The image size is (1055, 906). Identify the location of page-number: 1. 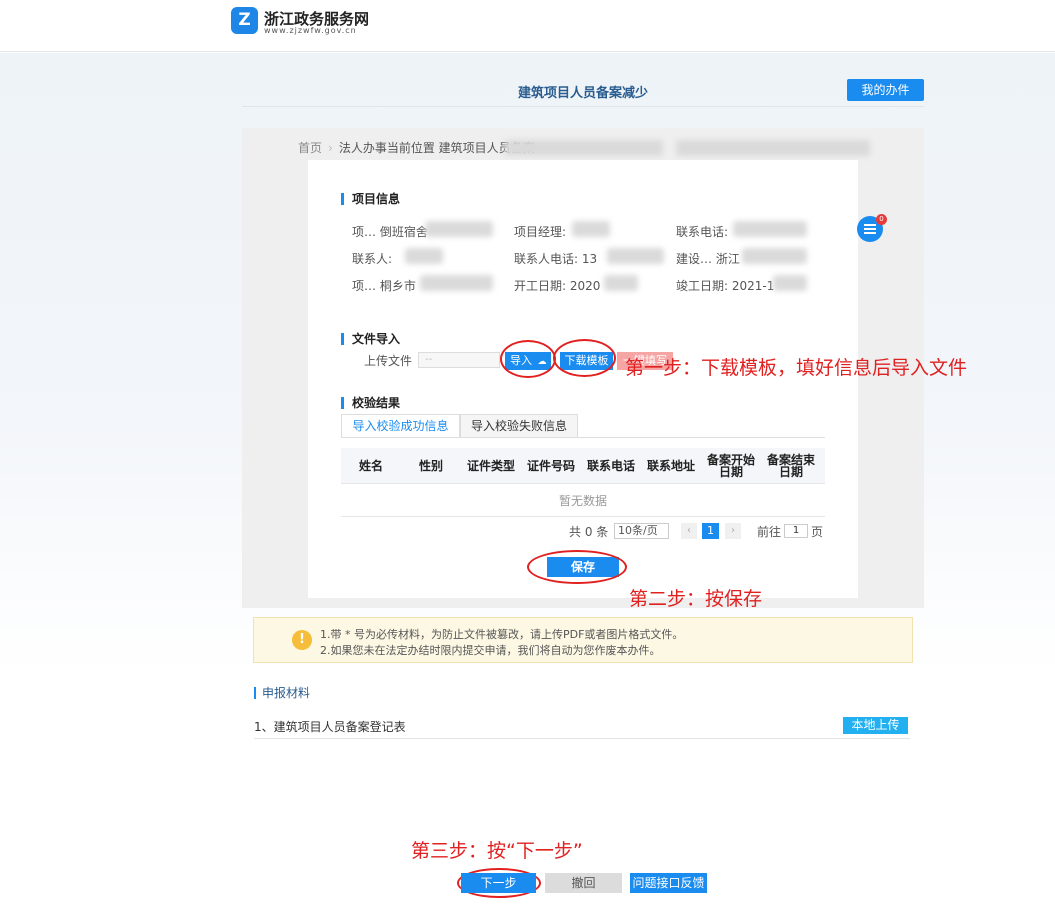
(710, 531).